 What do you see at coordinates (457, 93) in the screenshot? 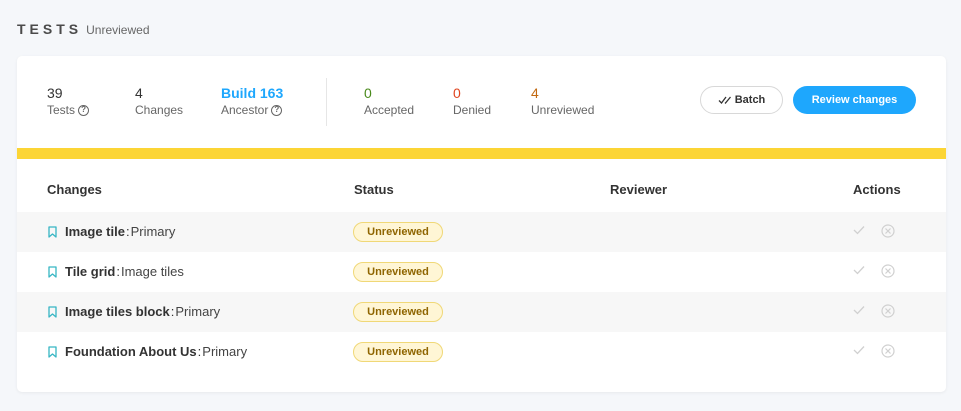
I see `stat-denied-value: 0` at bounding box center [457, 93].